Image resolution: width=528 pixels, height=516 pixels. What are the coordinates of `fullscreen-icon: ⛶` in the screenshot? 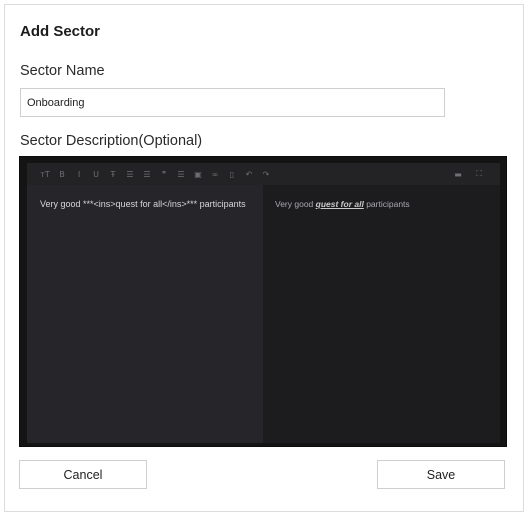 It's located at (479, 174).